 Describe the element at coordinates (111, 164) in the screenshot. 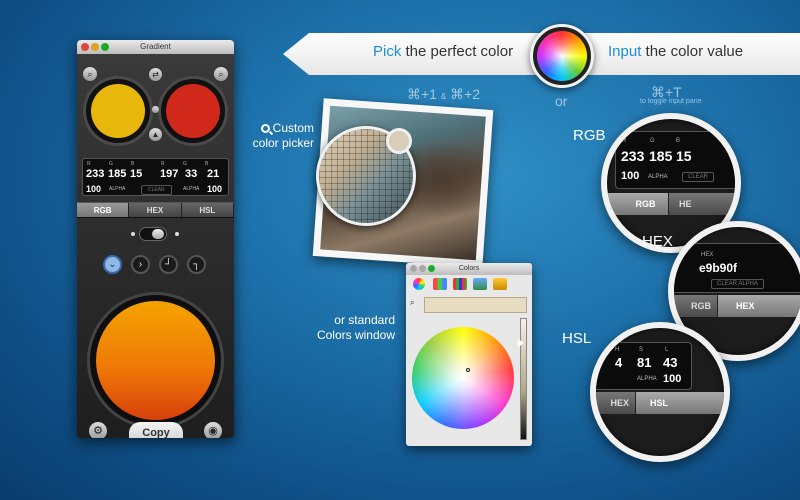

I see `header-g-left: G` at that location.